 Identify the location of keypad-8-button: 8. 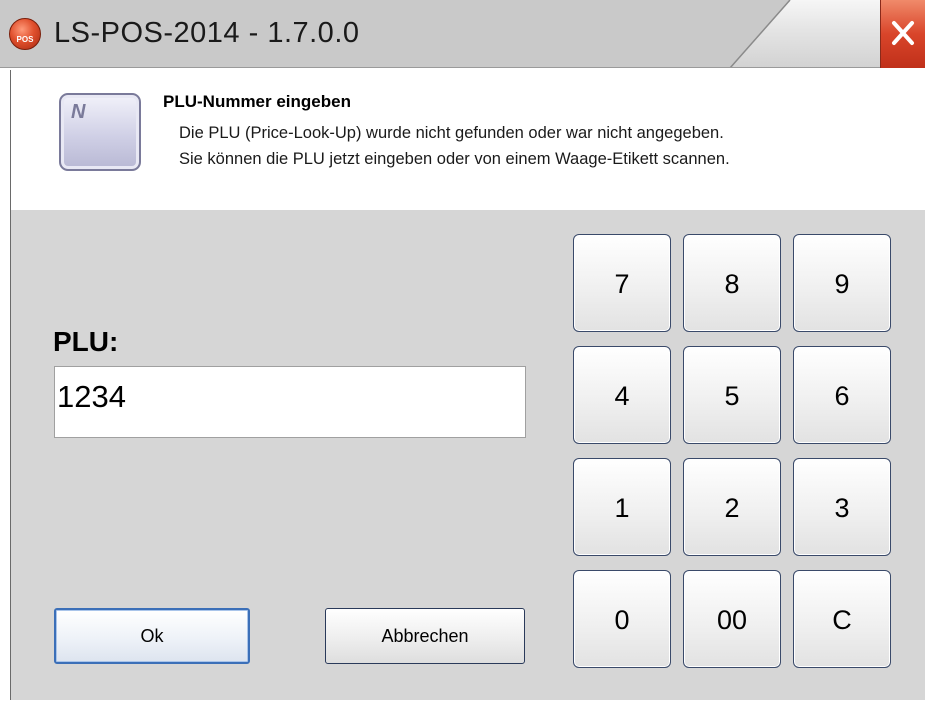
(732, 283).